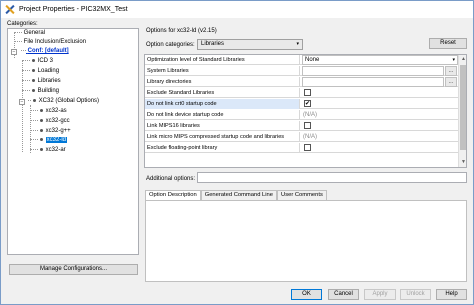 This screenshot has width=474, height=305. I want to click on tree-item-conf-default: Conf: [default], so click(45, 51).